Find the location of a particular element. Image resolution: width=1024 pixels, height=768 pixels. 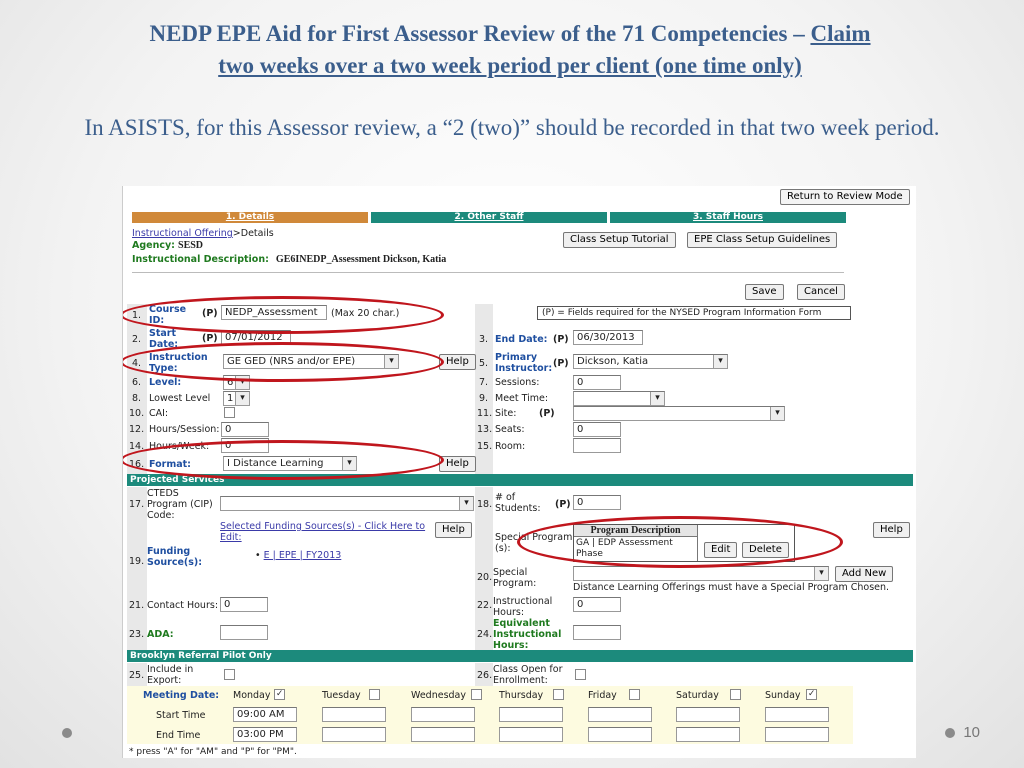

field-number: 5. is located at coordinates (484, 363).